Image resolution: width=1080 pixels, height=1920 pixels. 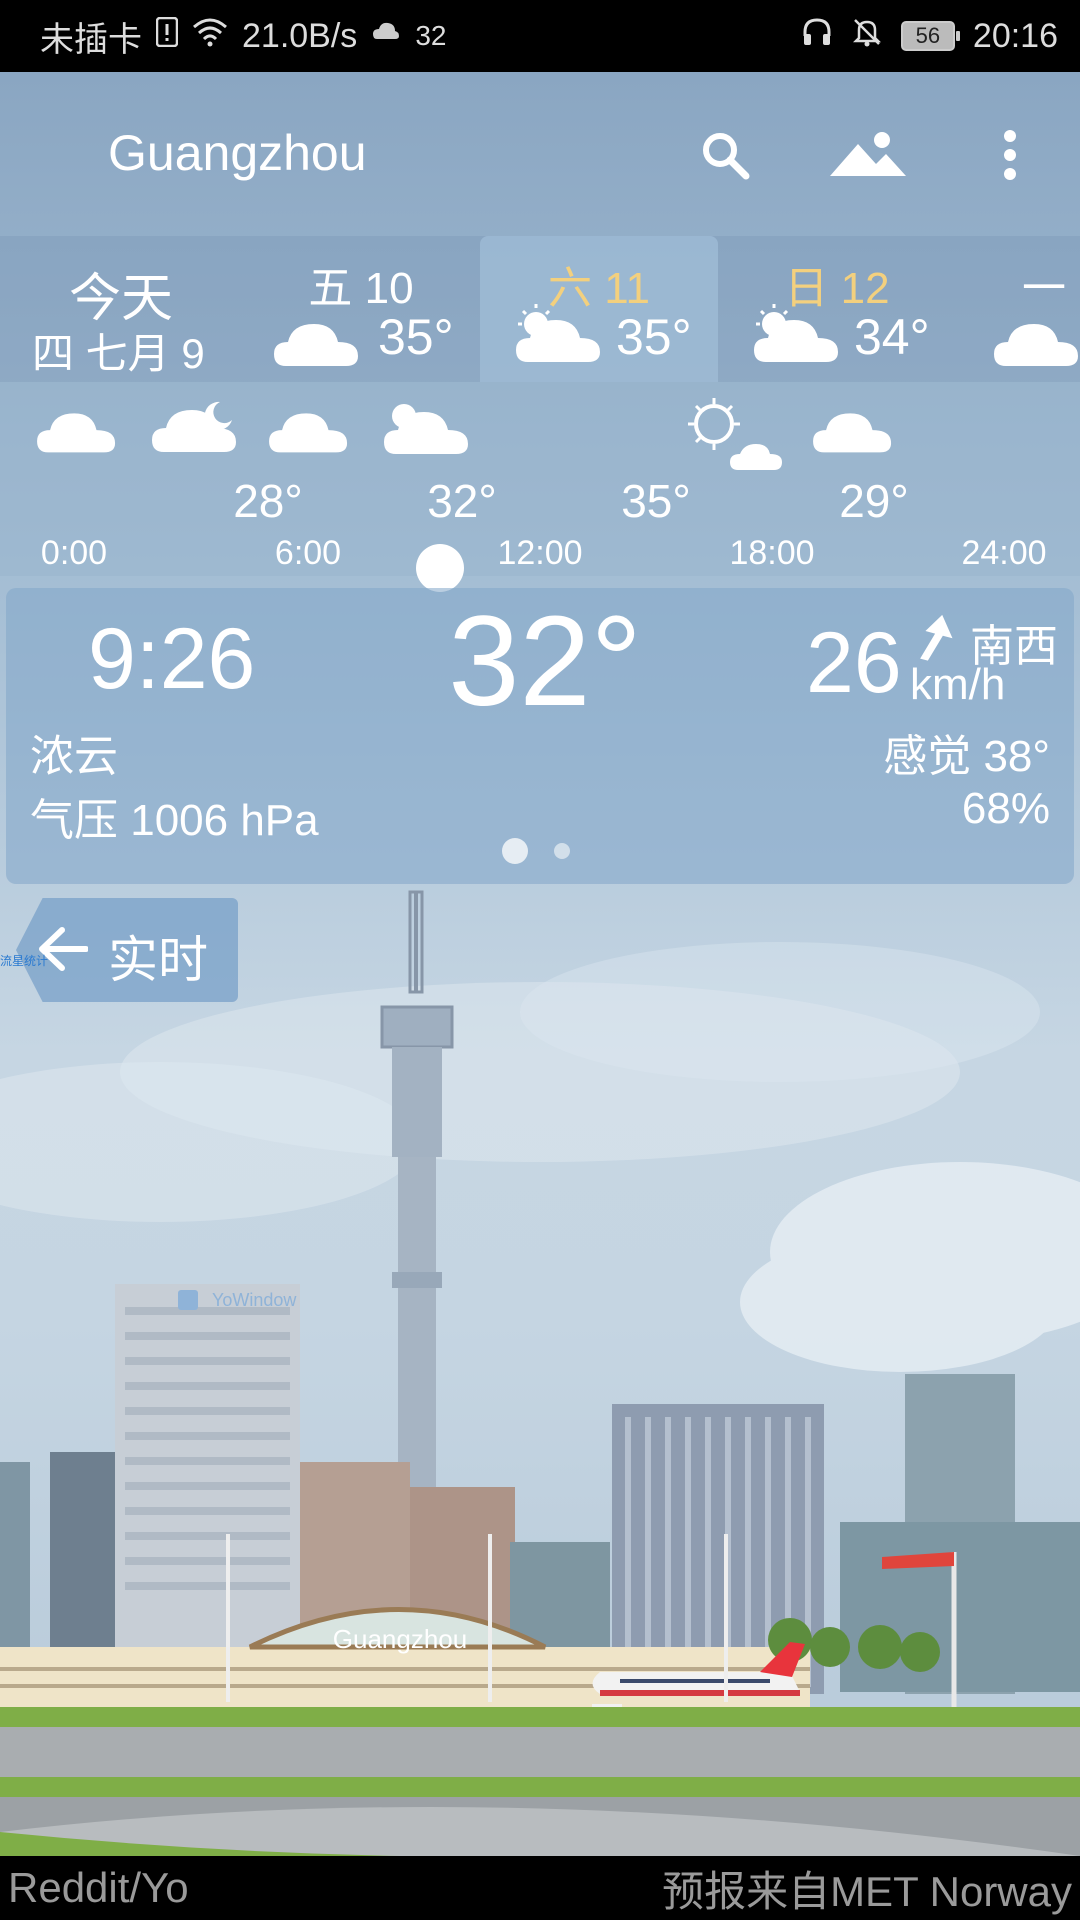 I want to click on day-label: 五 10, so click(x=361, y=288).